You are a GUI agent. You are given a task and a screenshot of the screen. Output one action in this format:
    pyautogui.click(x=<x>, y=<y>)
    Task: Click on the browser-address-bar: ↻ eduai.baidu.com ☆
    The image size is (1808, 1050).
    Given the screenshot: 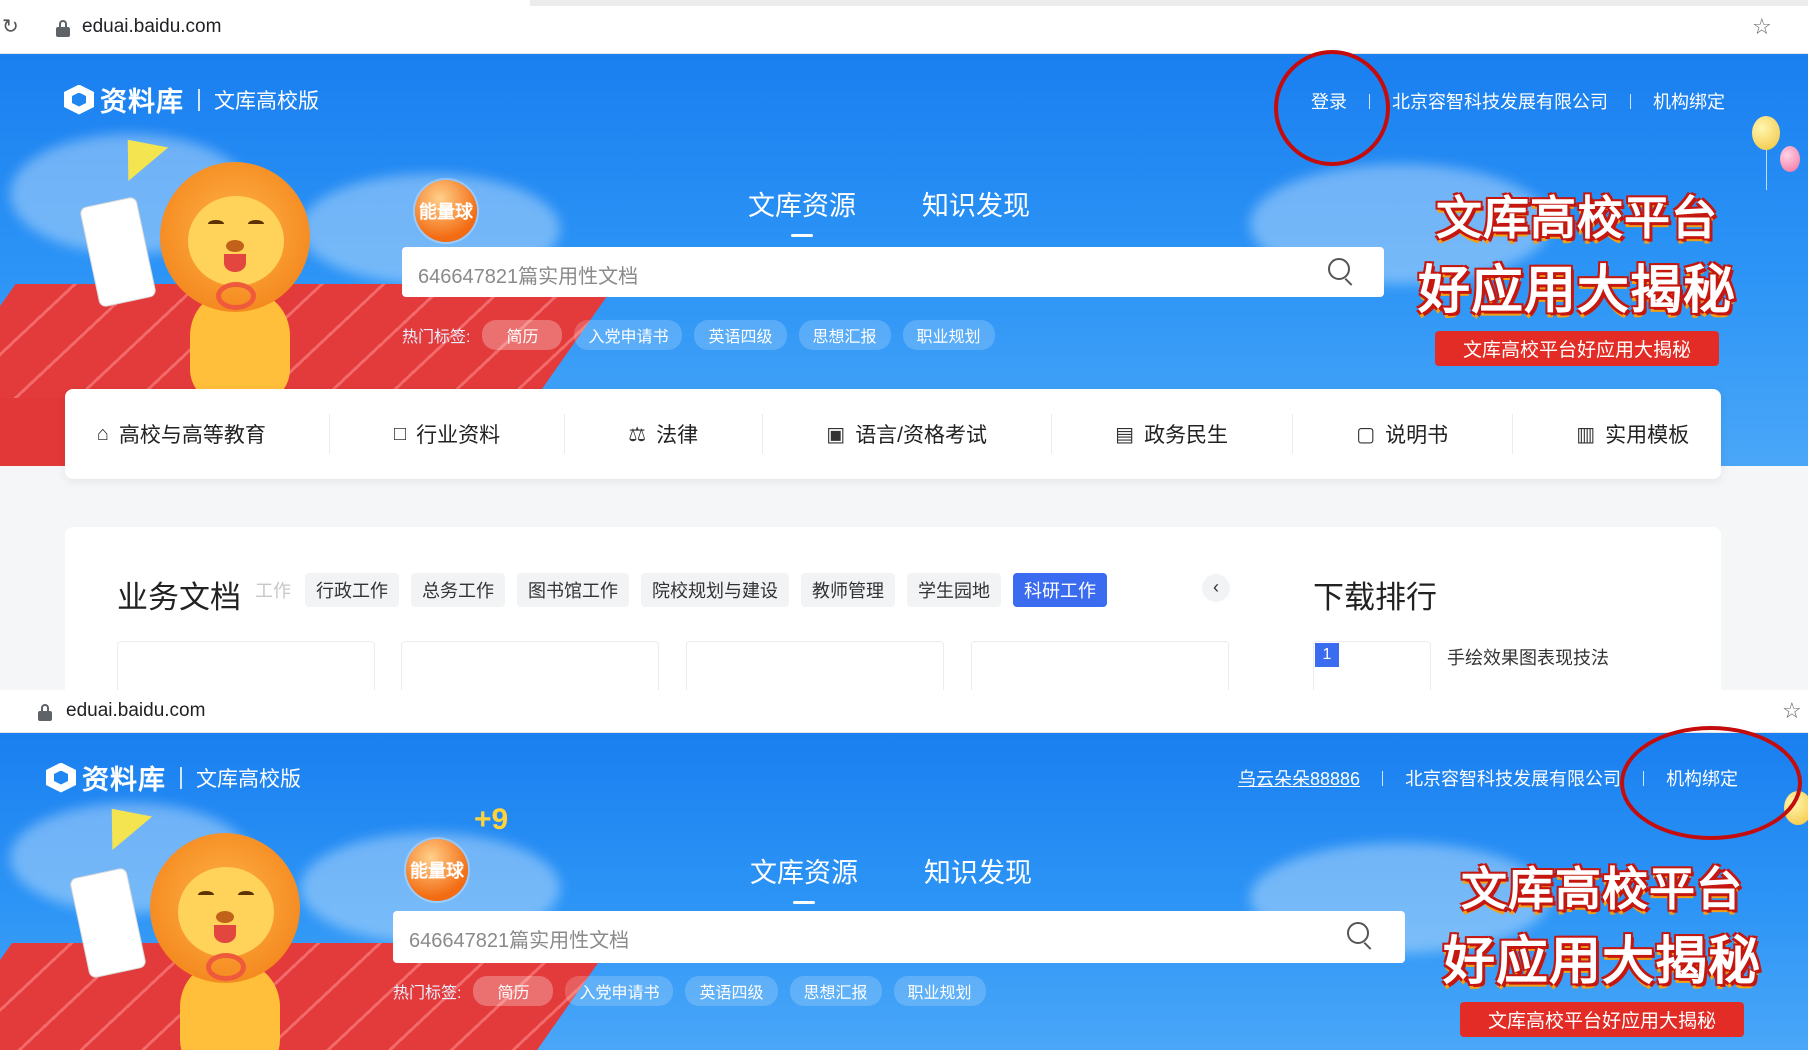 What is the action you would take?
    pyautogui.click(x=904, y=27)
    